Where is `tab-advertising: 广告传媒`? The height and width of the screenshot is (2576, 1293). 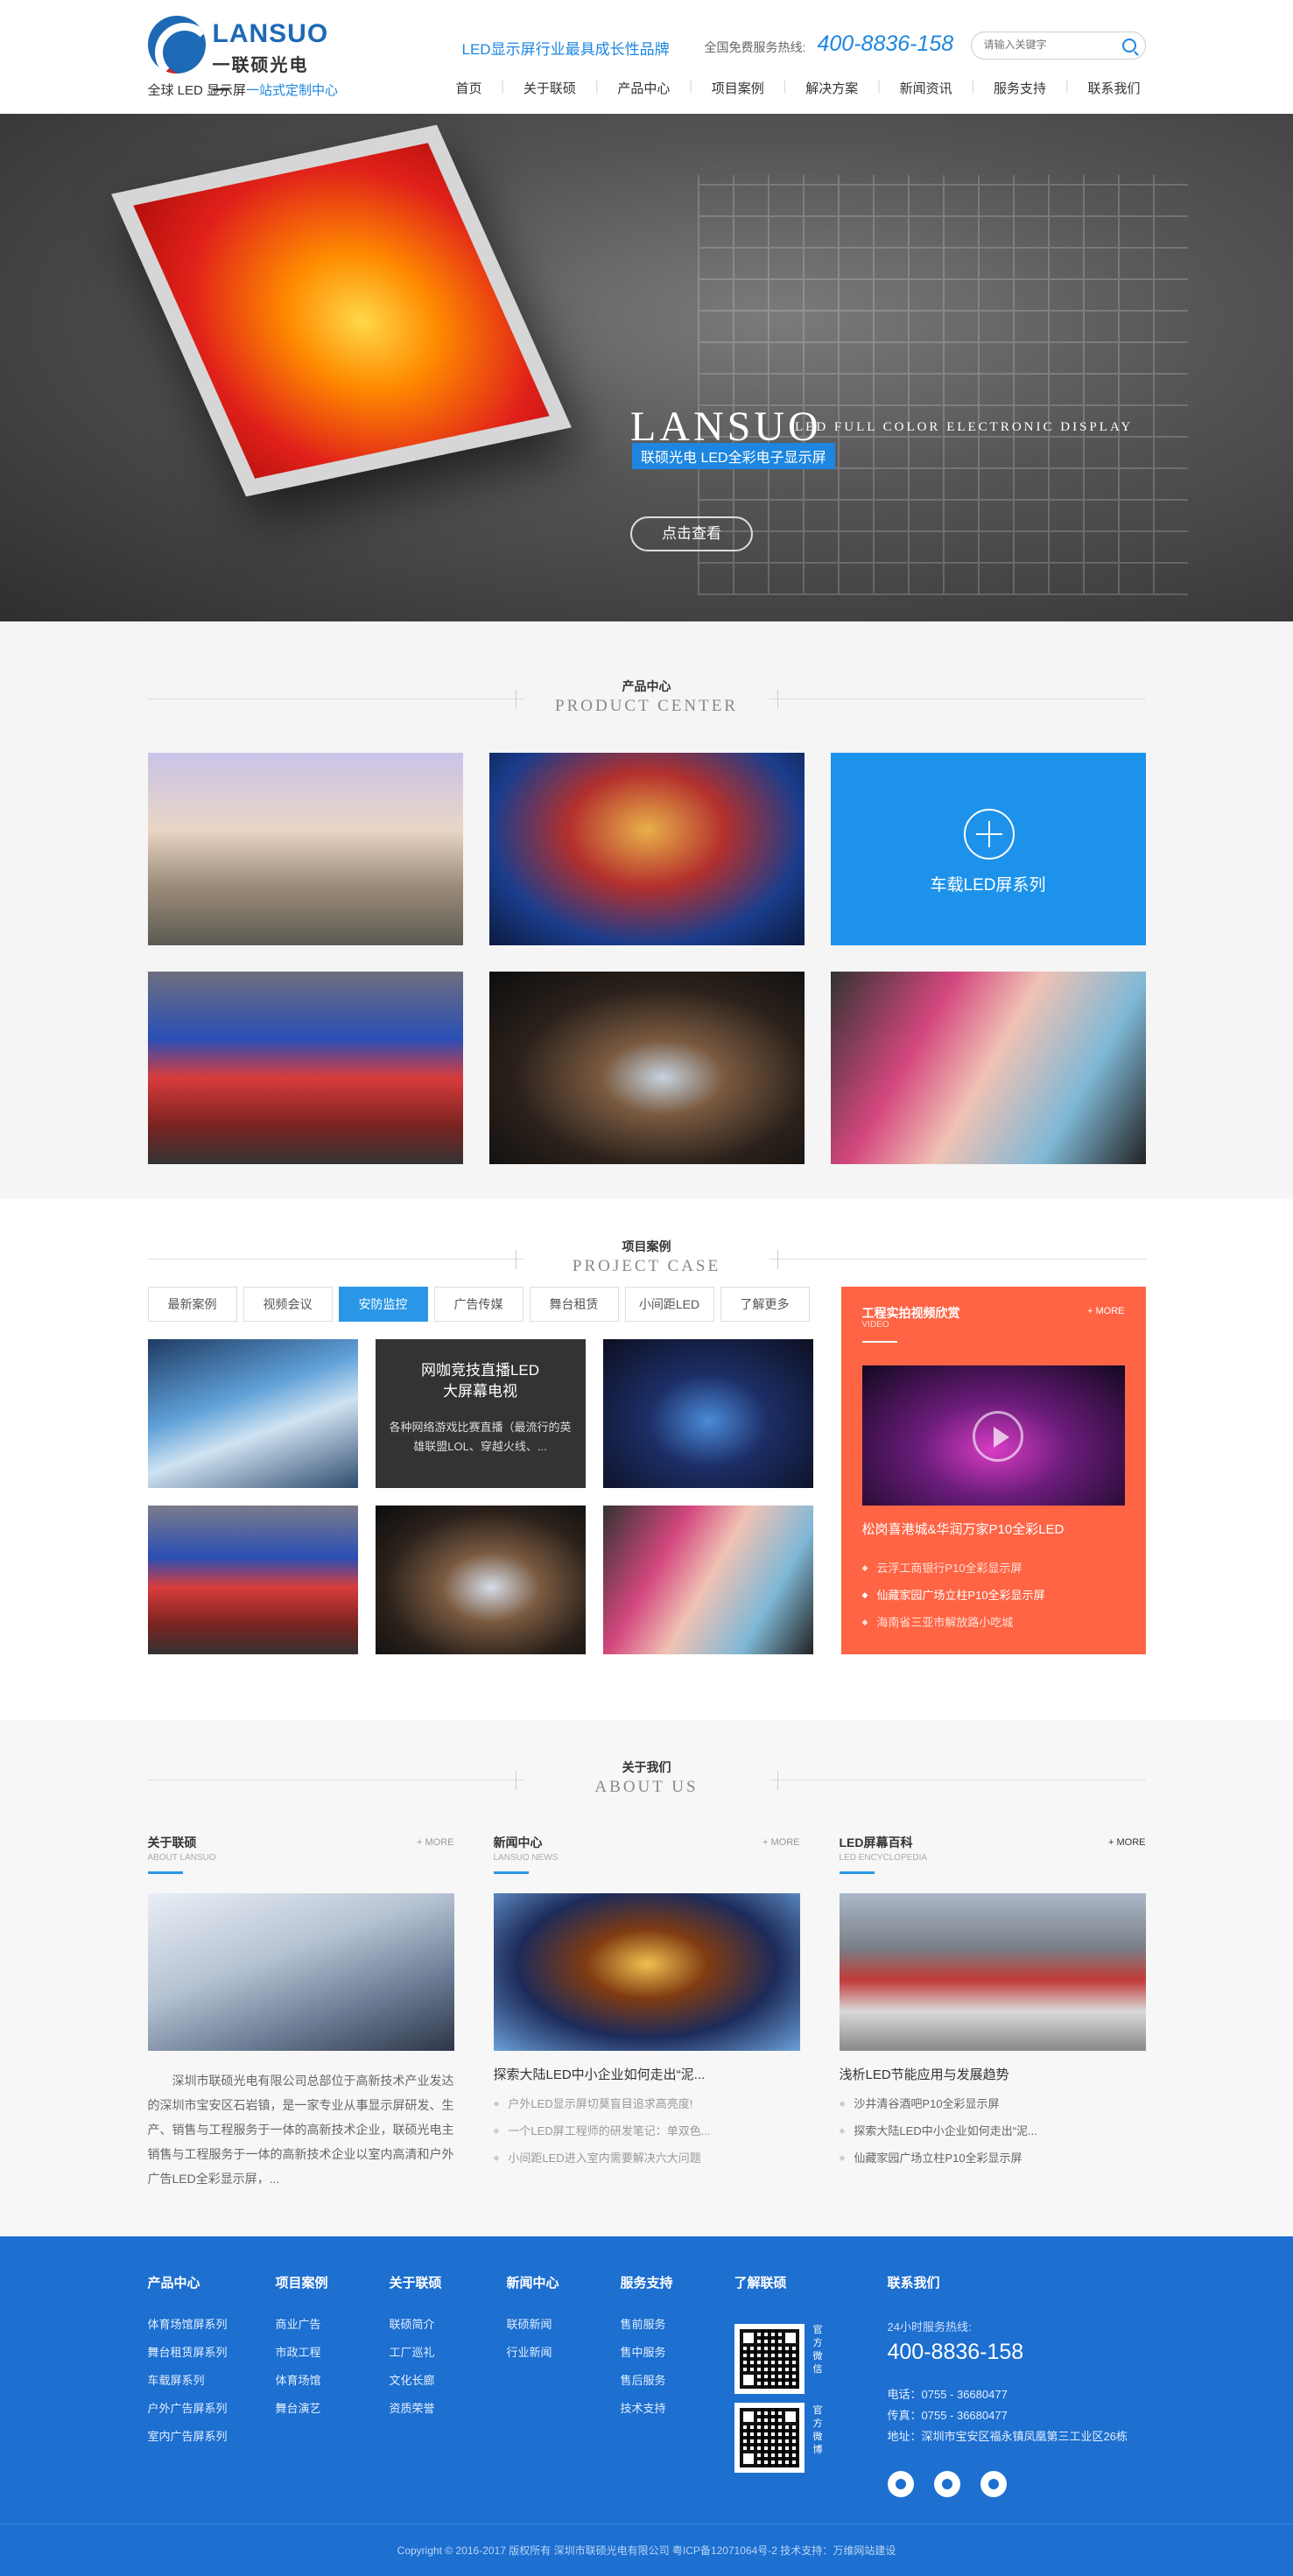
tab-advertising: 广告传媒 is located at coordinates (478, 1304).